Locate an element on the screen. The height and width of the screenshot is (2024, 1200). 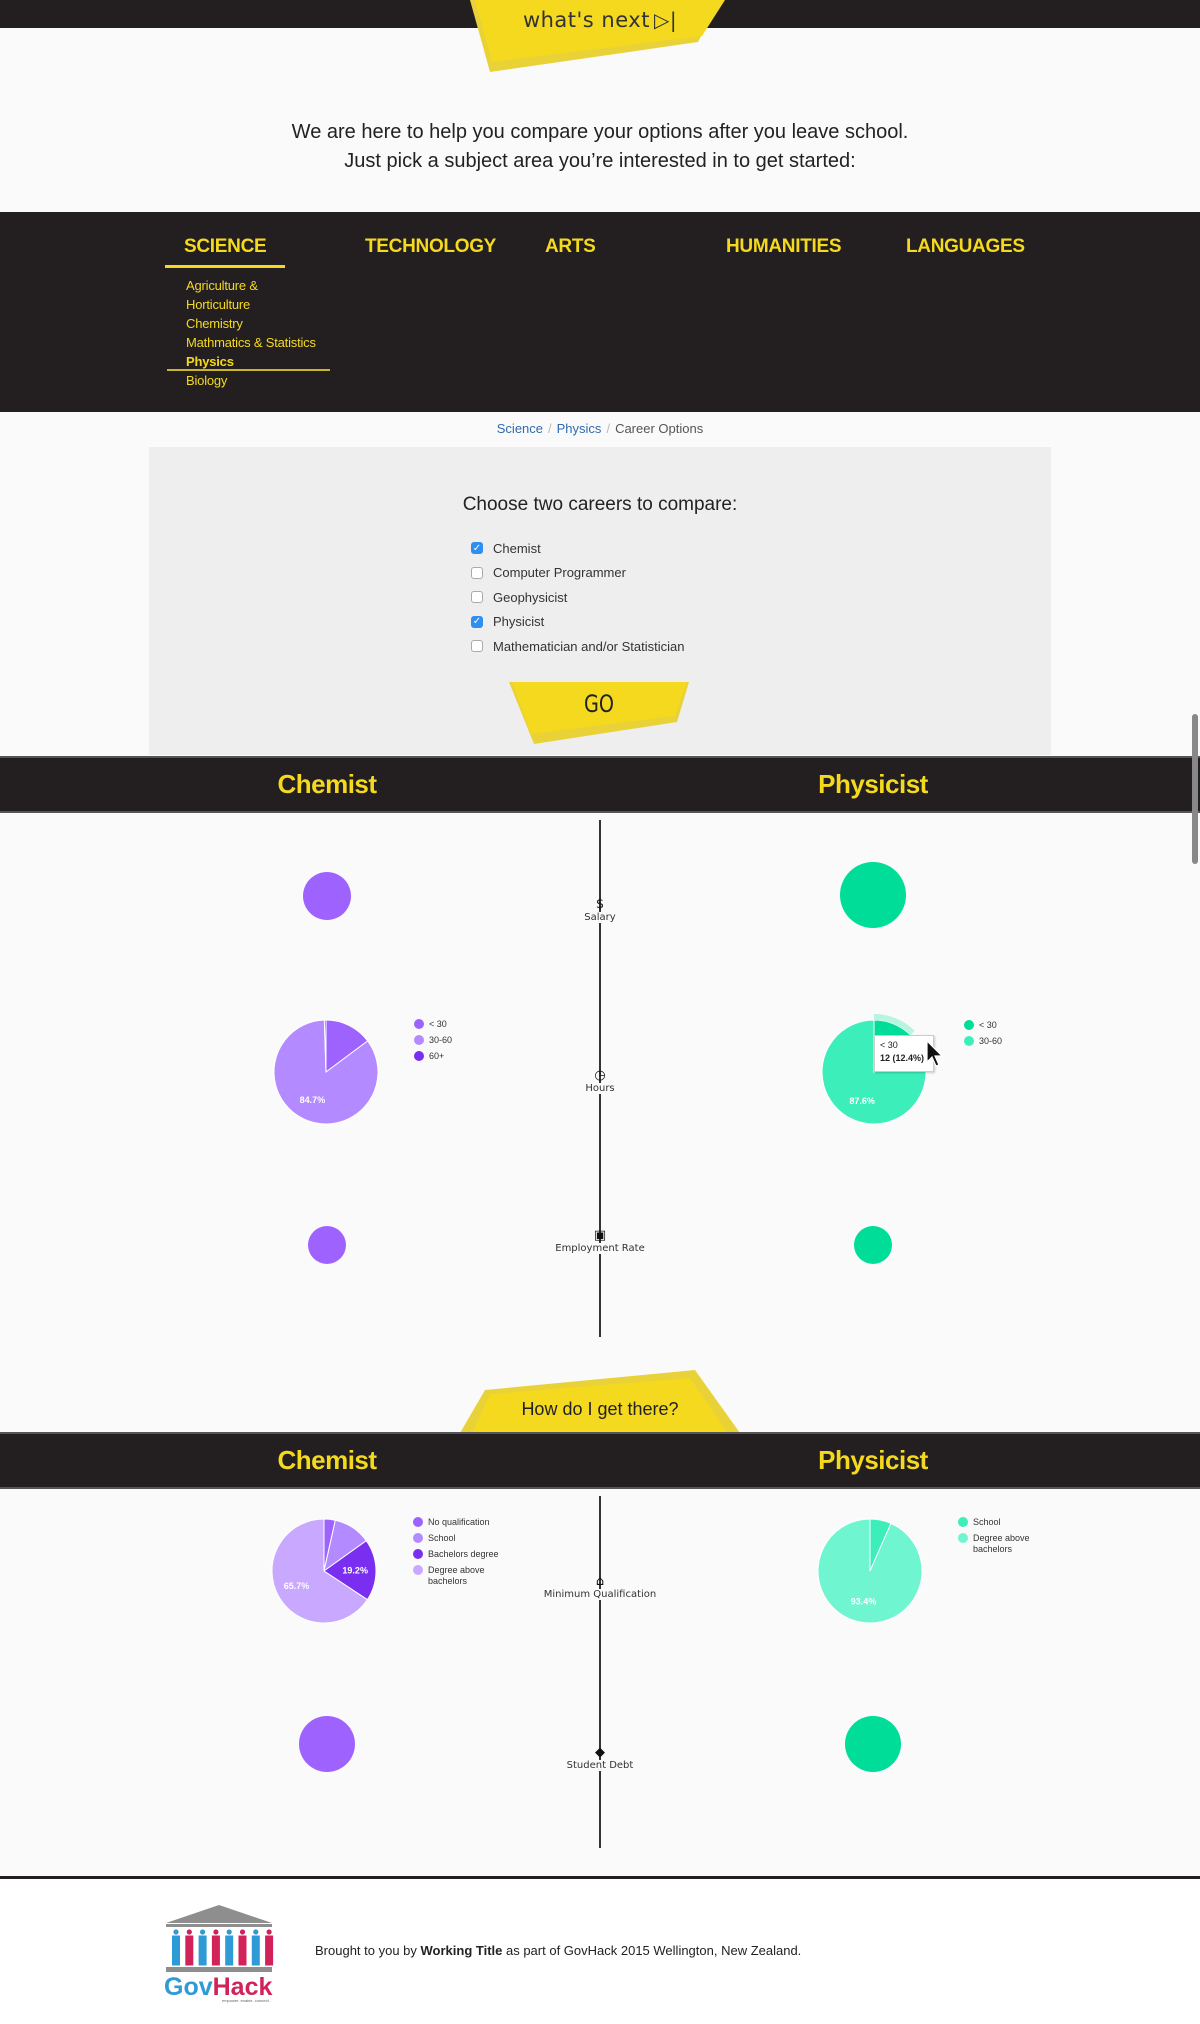
chemist-student-debt-bubble is located at coordinates (327, 1744).